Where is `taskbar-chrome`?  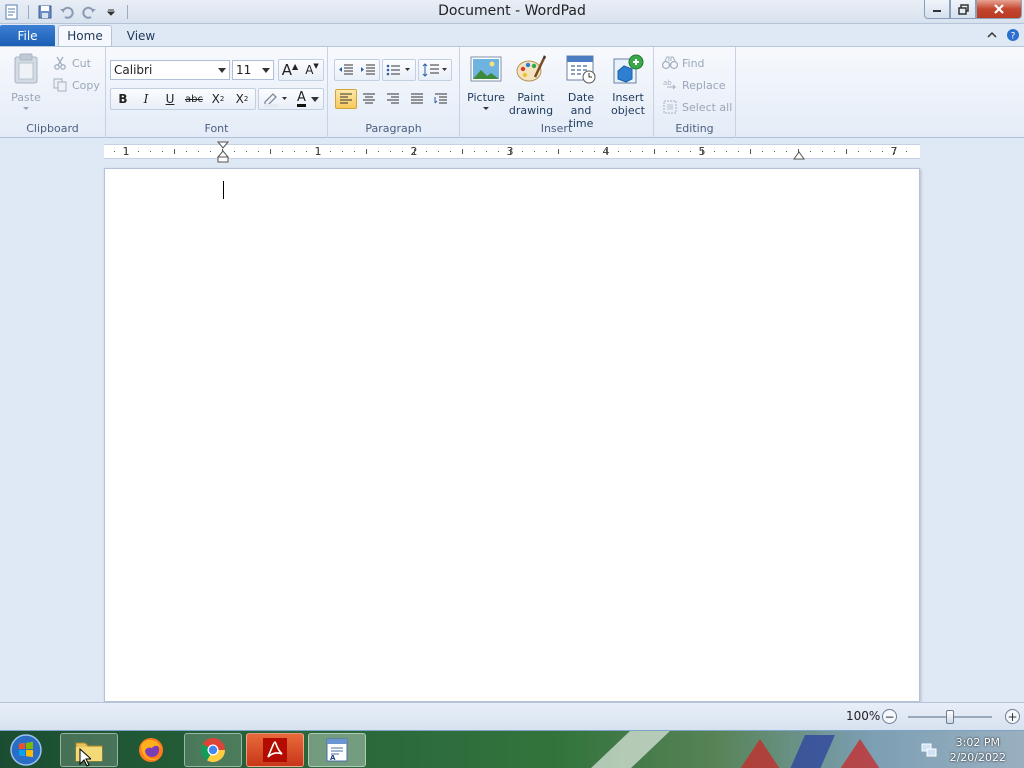
taskbar-chrome is located at coordinates (213, 750).